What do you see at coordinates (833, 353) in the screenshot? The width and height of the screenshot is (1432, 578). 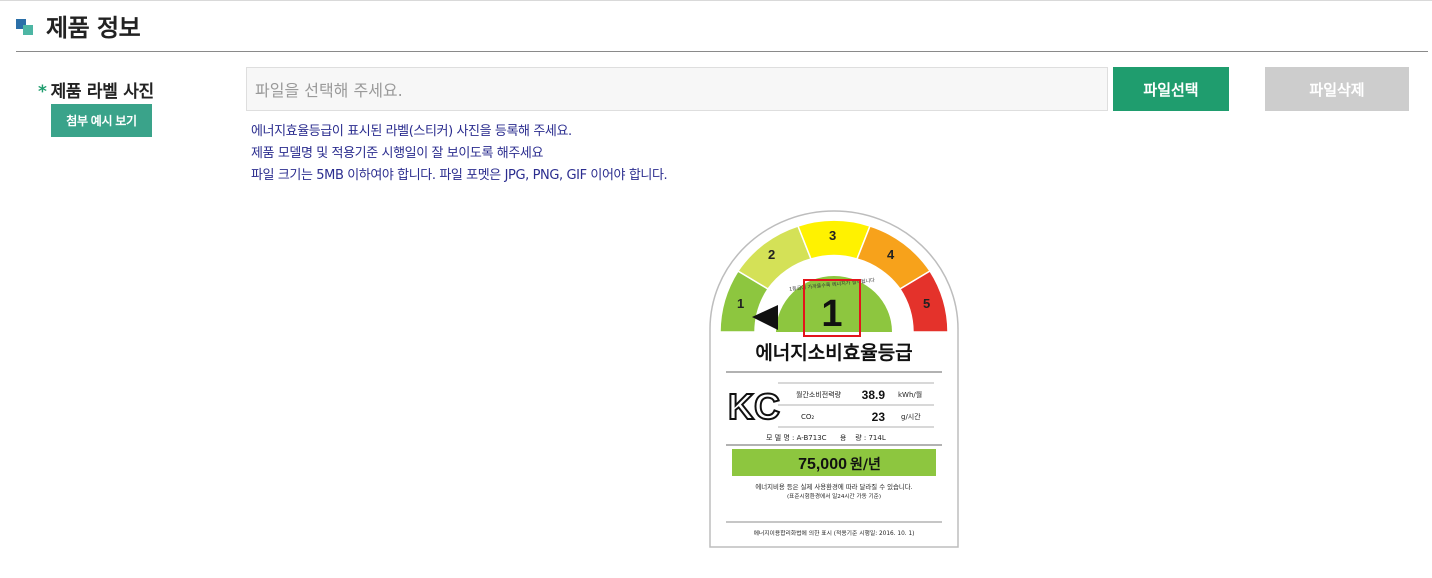 I see `label-title: 에너지소비효율등급` at bounding box center [833, 353].